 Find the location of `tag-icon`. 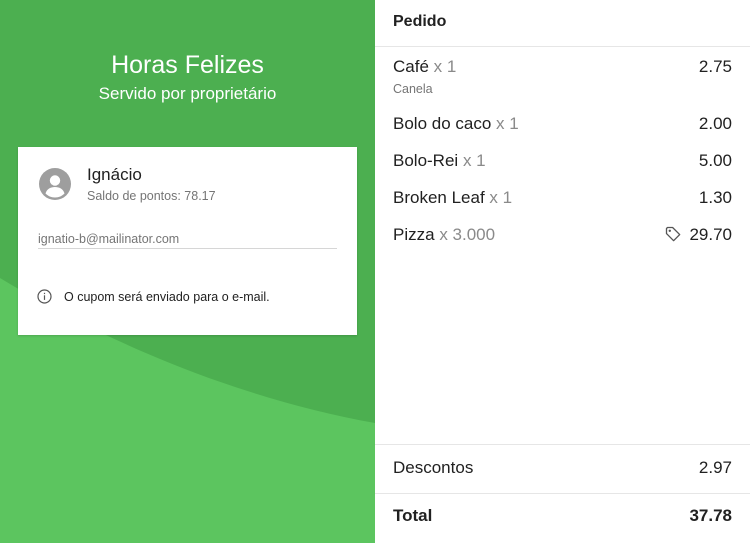

tag-icon is located at coordinates (673, 234).